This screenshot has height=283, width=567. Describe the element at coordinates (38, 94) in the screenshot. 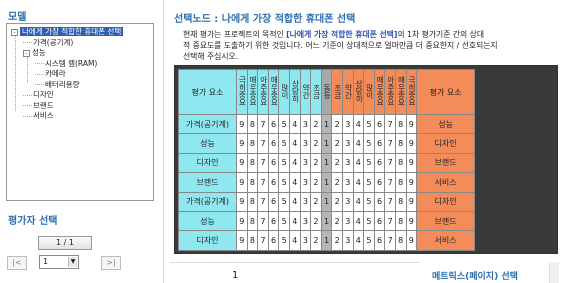

I see `tree-item: 디자인` at that location.